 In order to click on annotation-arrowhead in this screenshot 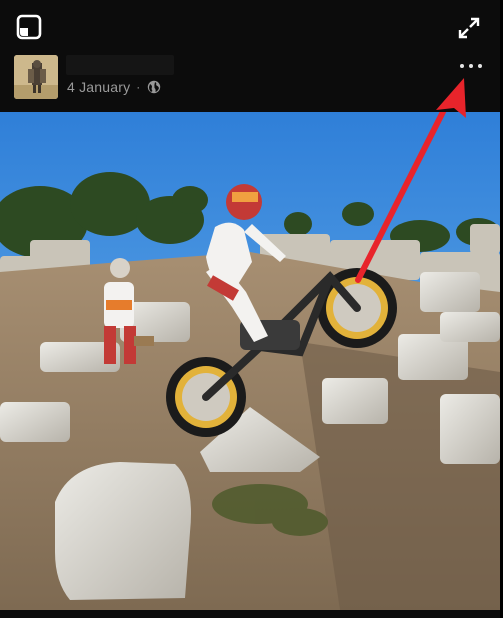, I will do `click(451, 98)`.